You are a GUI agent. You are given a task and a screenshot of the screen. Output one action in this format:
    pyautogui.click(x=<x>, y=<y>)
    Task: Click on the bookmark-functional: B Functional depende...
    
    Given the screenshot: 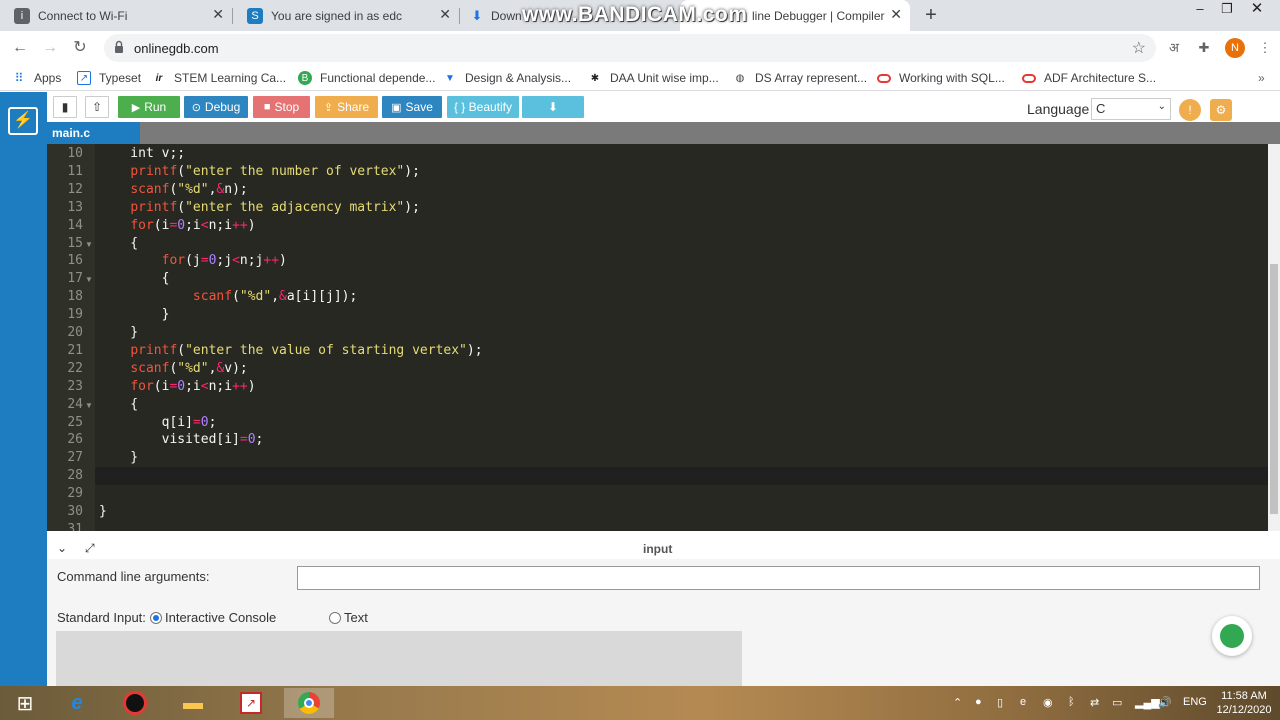 What is the action you would take?
    pyautogui.click(x=366, y=78)
    